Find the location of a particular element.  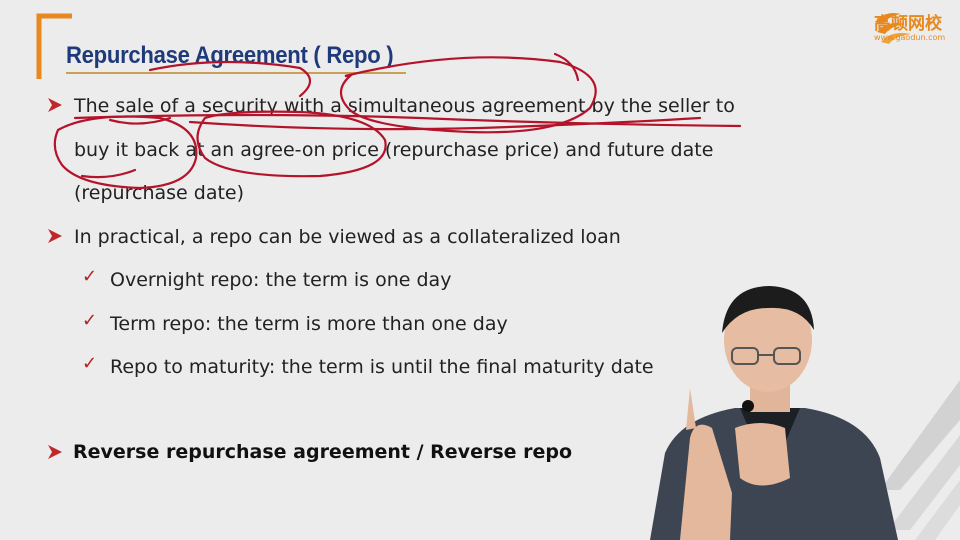

bullet-1-line-3: (repurchase date) is located at coordinates (159, 193).